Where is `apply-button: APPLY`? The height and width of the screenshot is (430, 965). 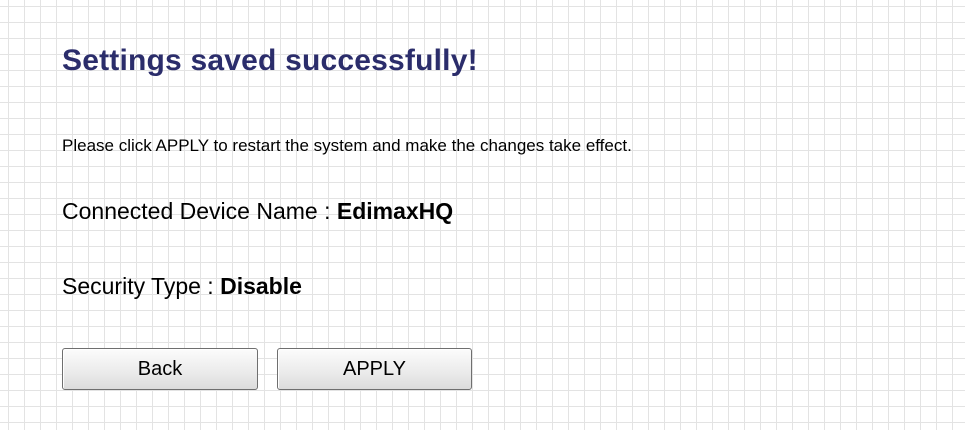 apply-button: APPLY is located at coordinates (374, 369).